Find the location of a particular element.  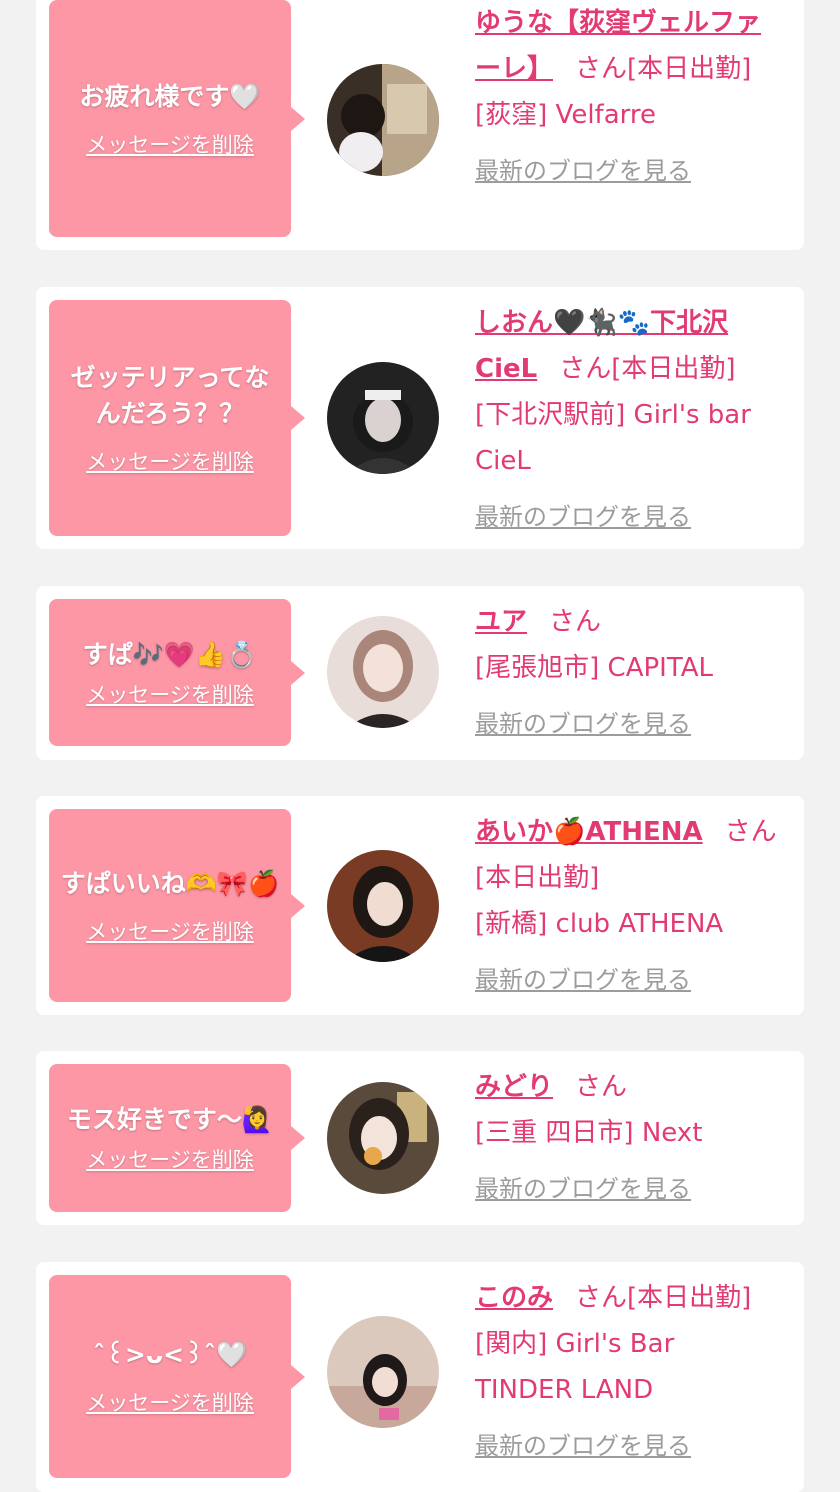

message-bubble: ˆ꒰>ᴗ<꒱ˆ🤍 メッセージを削除 is located at coordinates (177, 1376).